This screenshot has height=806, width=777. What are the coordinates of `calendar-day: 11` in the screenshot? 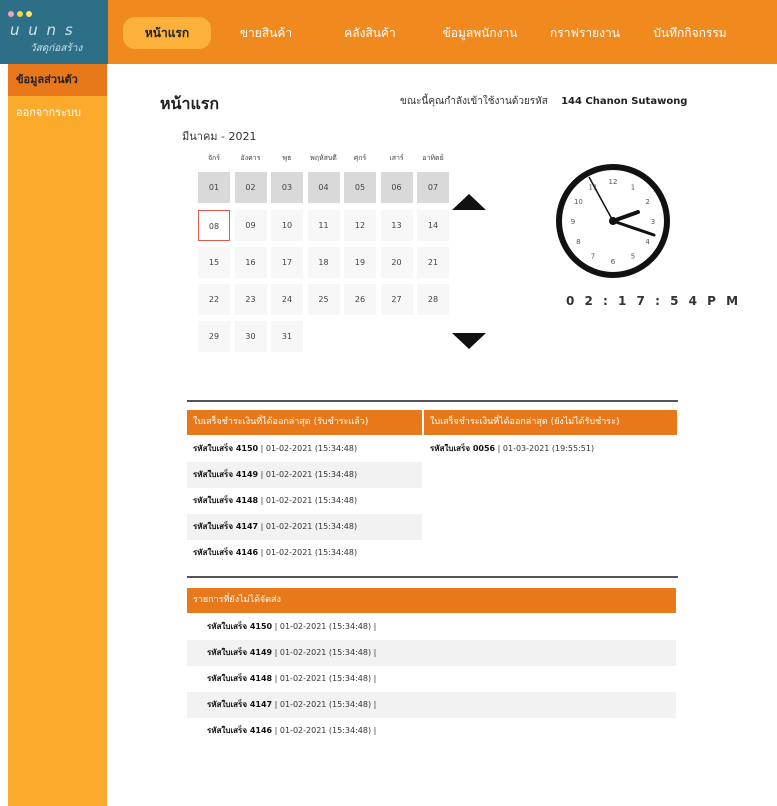 It's located at (323, 225).